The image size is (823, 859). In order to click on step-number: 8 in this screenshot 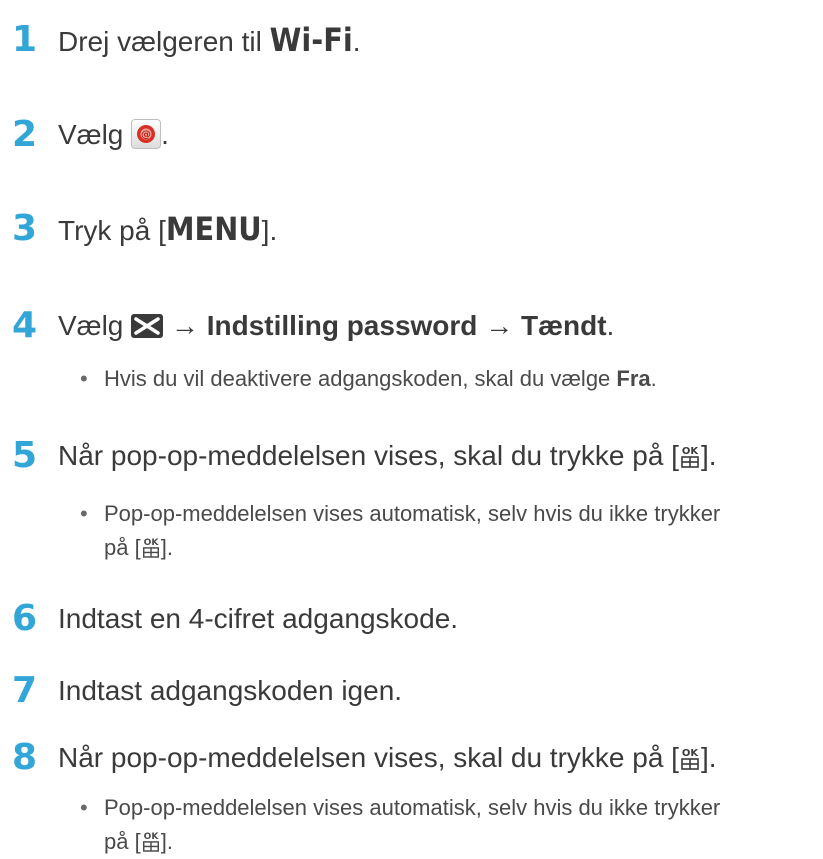, I will do `click(25, 757)`.